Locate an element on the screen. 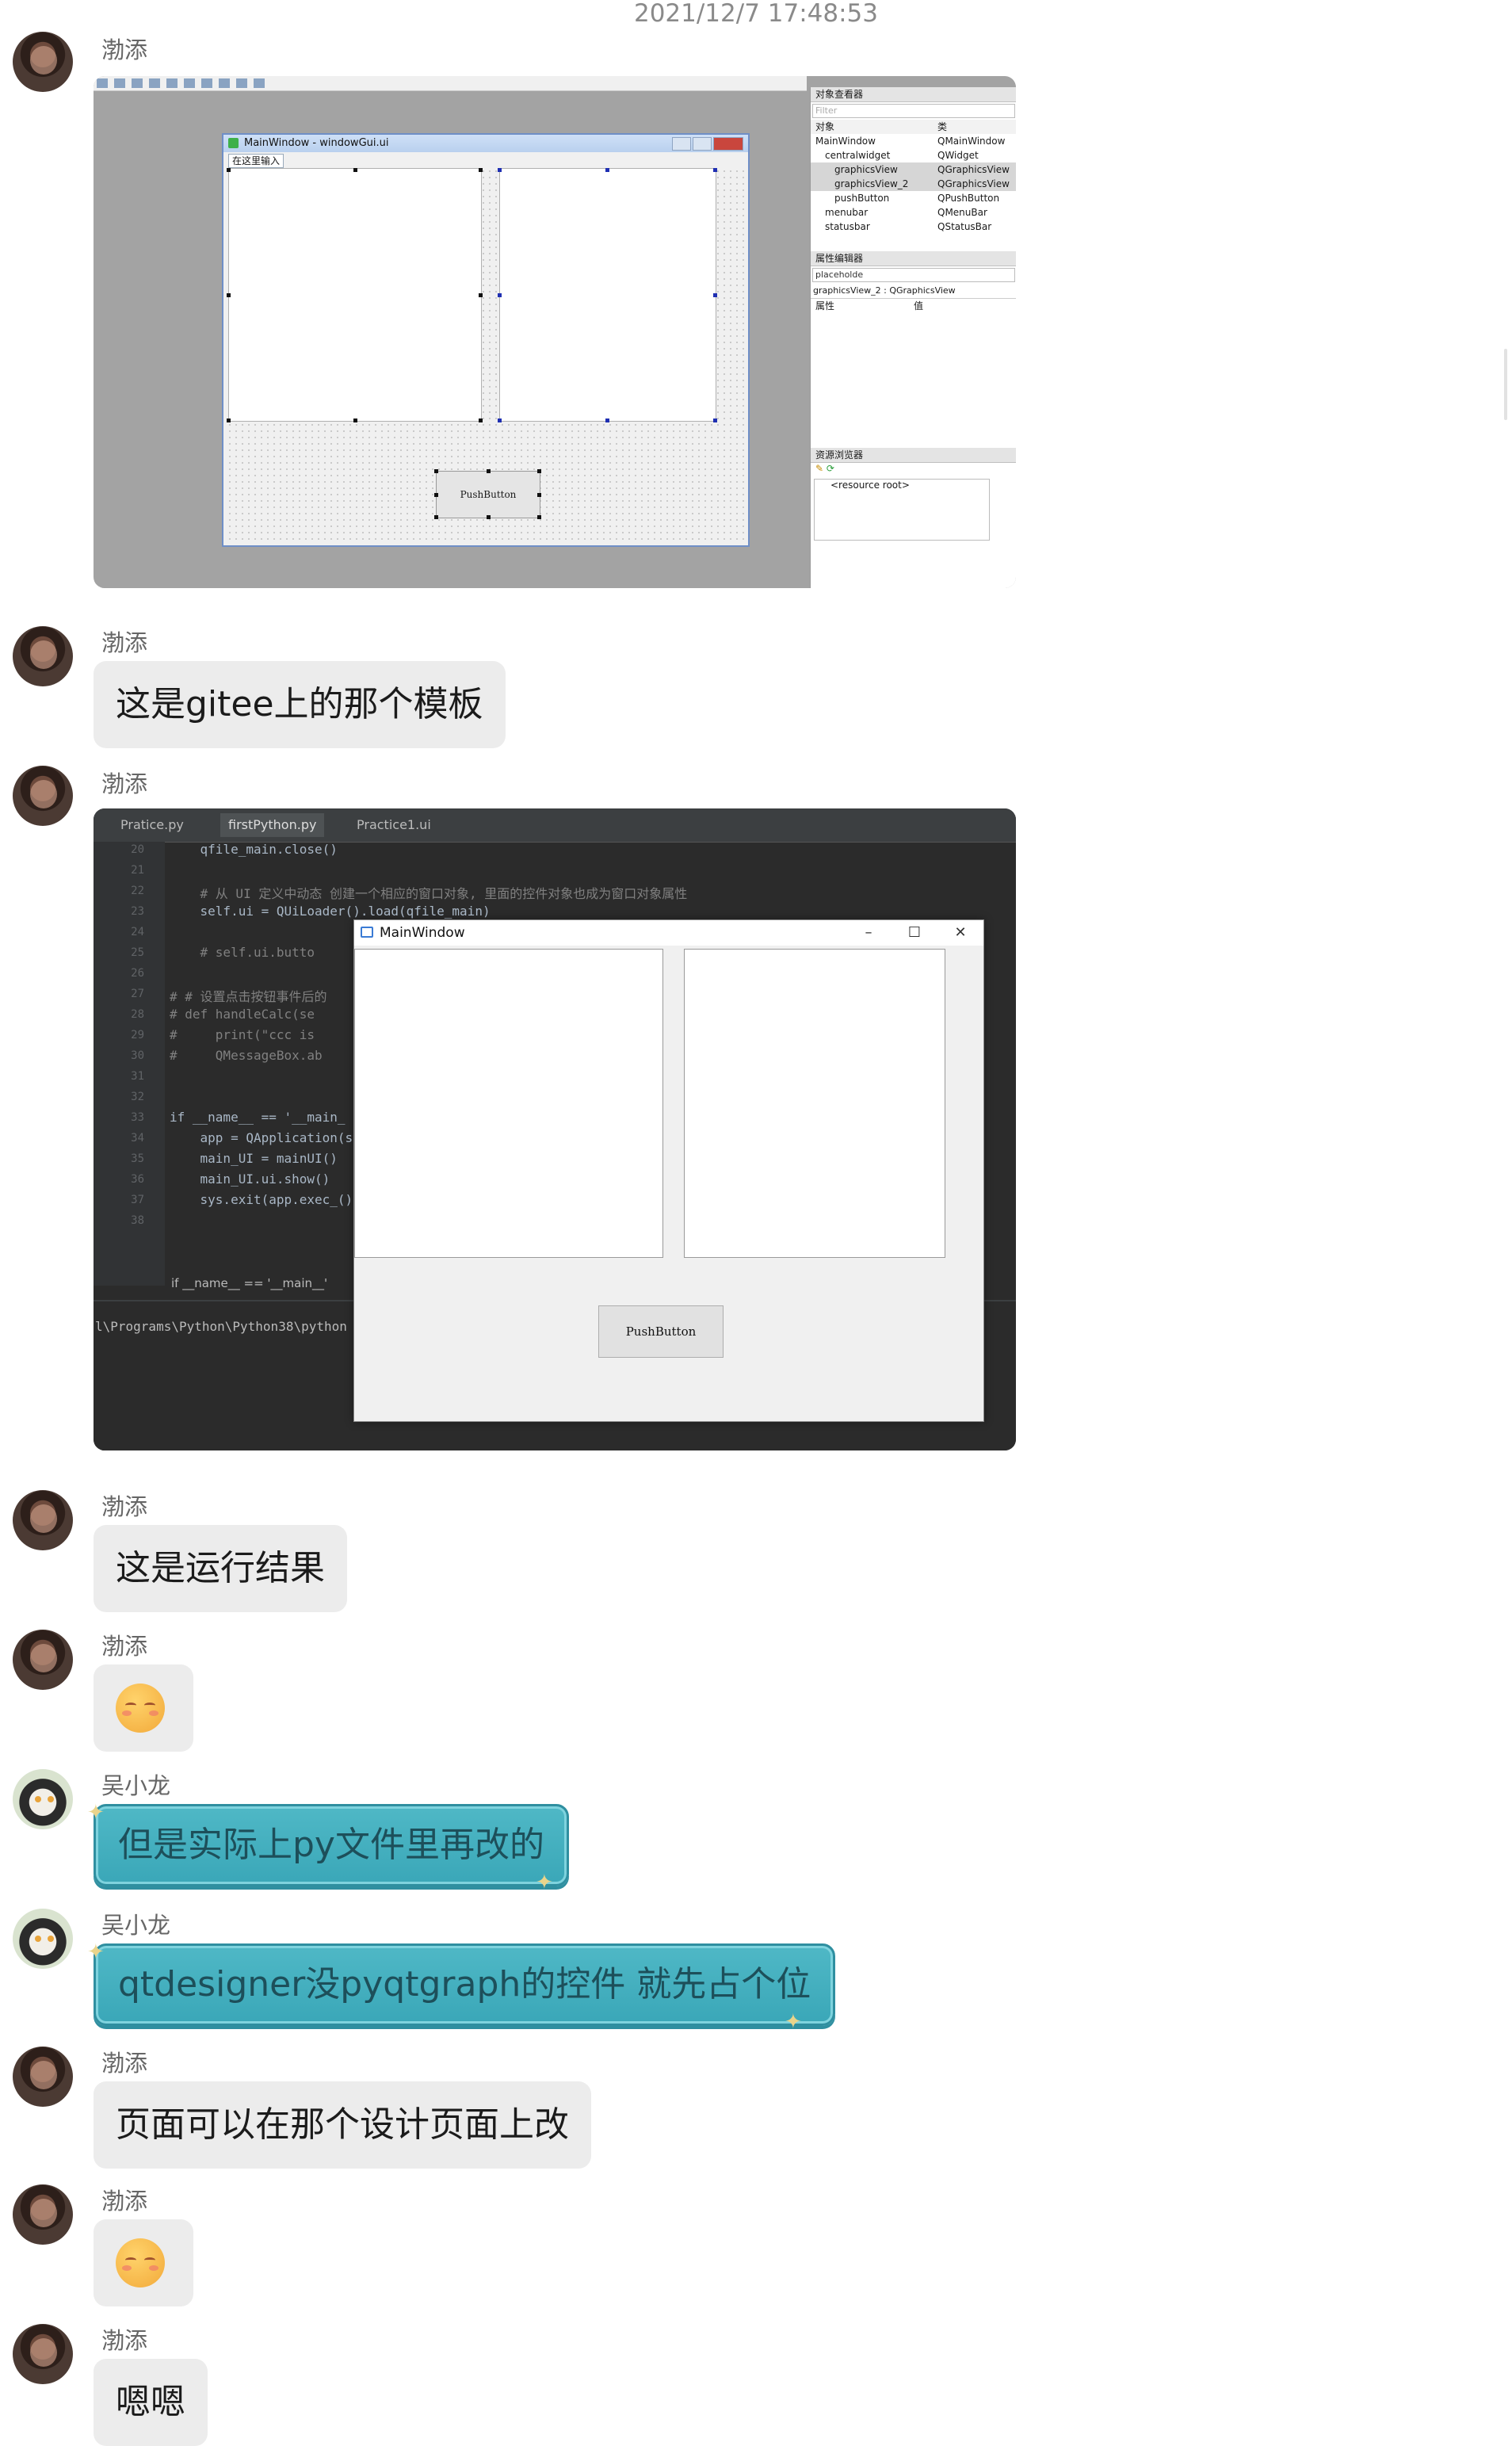 Image resolution: width=1512 pixels, height=2446 pixels. line-number: 31 is located at coordinates (137, 1077).